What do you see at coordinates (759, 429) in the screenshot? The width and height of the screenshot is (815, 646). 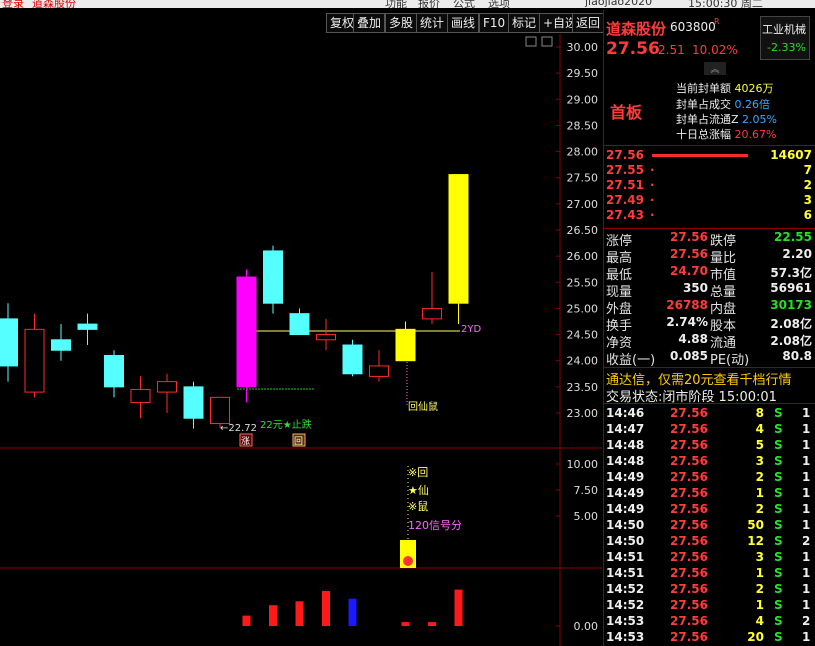 I see `tick-volume: 4` at bounding box center [759, 429].